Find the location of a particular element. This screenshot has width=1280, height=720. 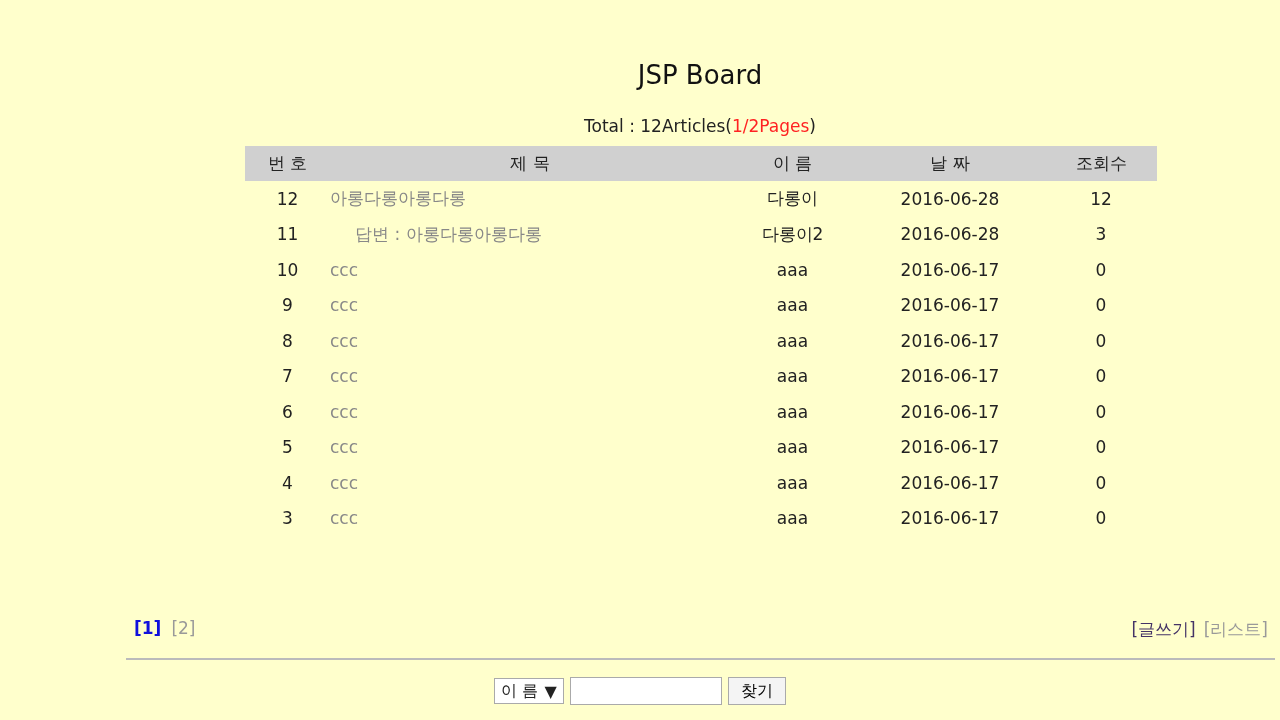

article-count: Total : 12Articles(1/2Pages) is located at coordinates (700, 126).